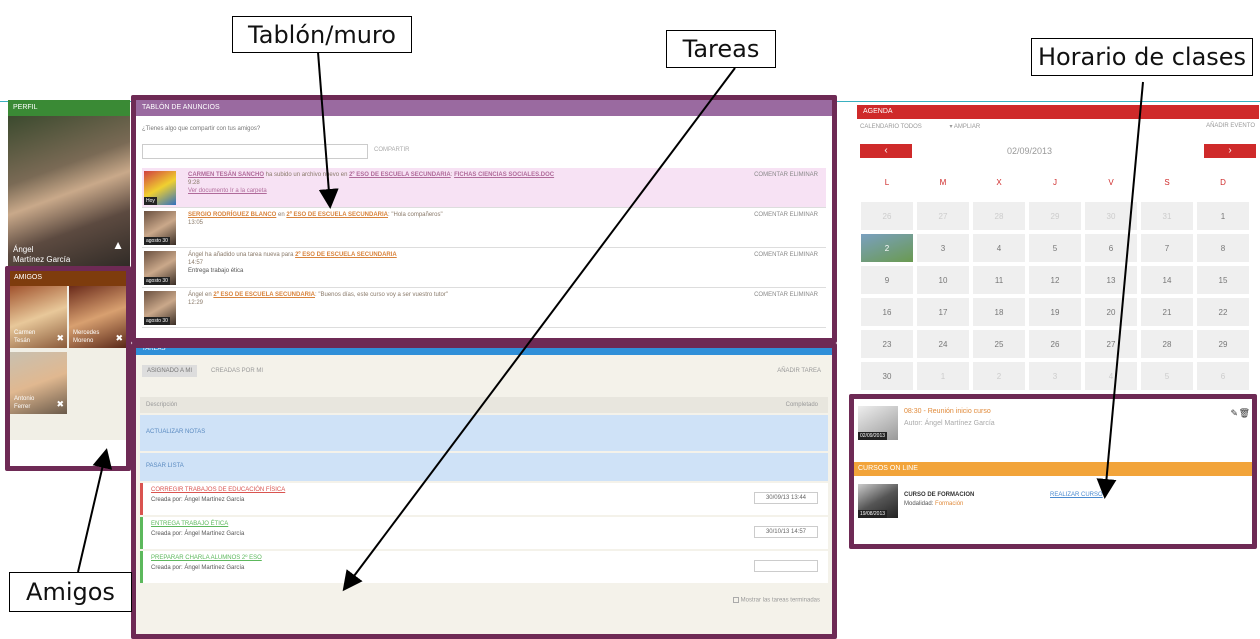 Image resolution: width=1260 pixels, height=639 pixels. Describe the element at coordinates (1045, 101) in the screenshot. I see `divider` at that location.